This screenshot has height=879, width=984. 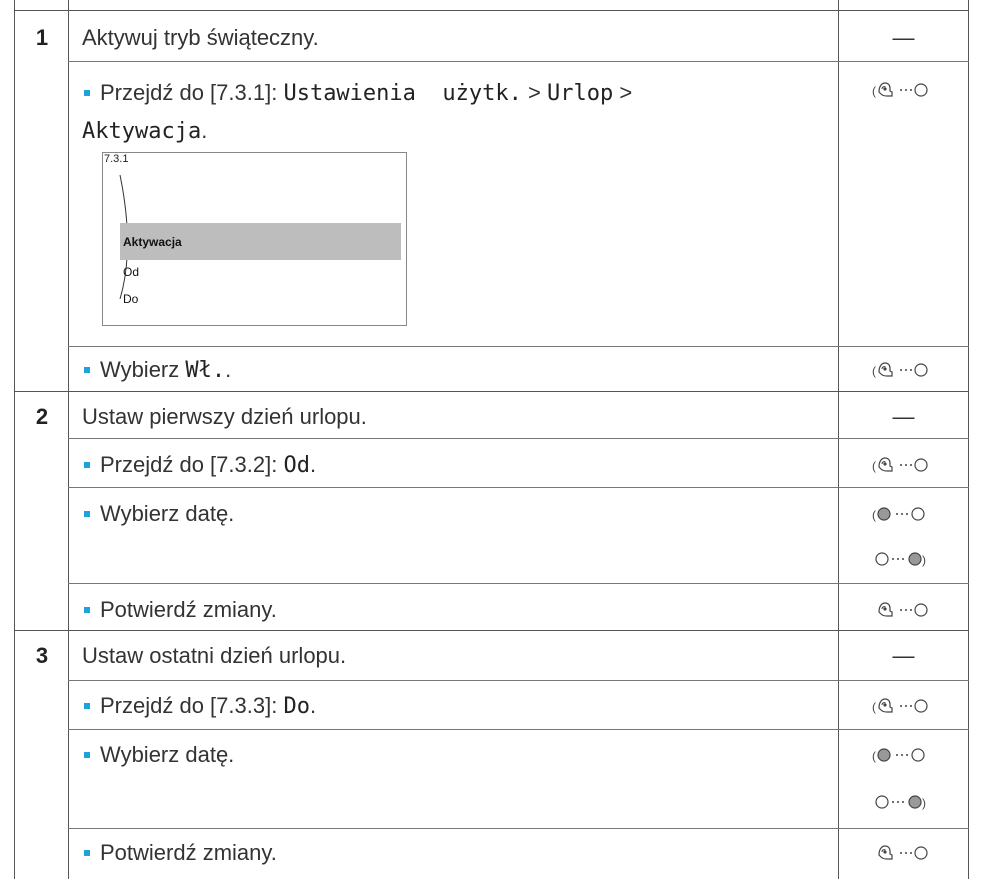 I want to click on controller-screen: 7.3.1 Aktywacja Od Do, so click(x=254, y=239).